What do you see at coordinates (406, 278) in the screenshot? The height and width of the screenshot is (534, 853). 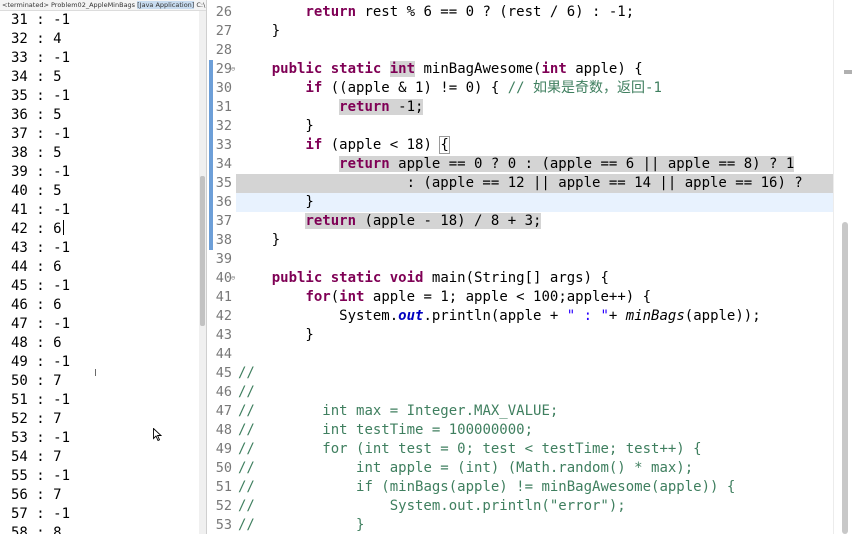 I see `code-token: void` at bounding box center [406, 278].